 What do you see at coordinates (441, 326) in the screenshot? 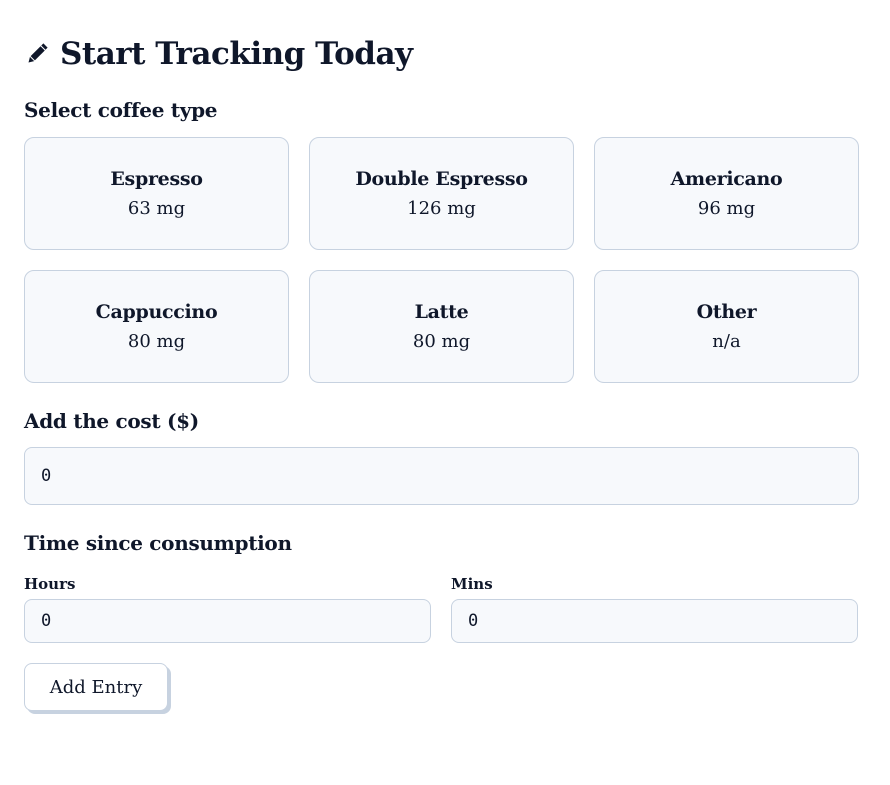
I see `coffee-option-latte: Latte 80 mg` at bounding box center [441, 326].